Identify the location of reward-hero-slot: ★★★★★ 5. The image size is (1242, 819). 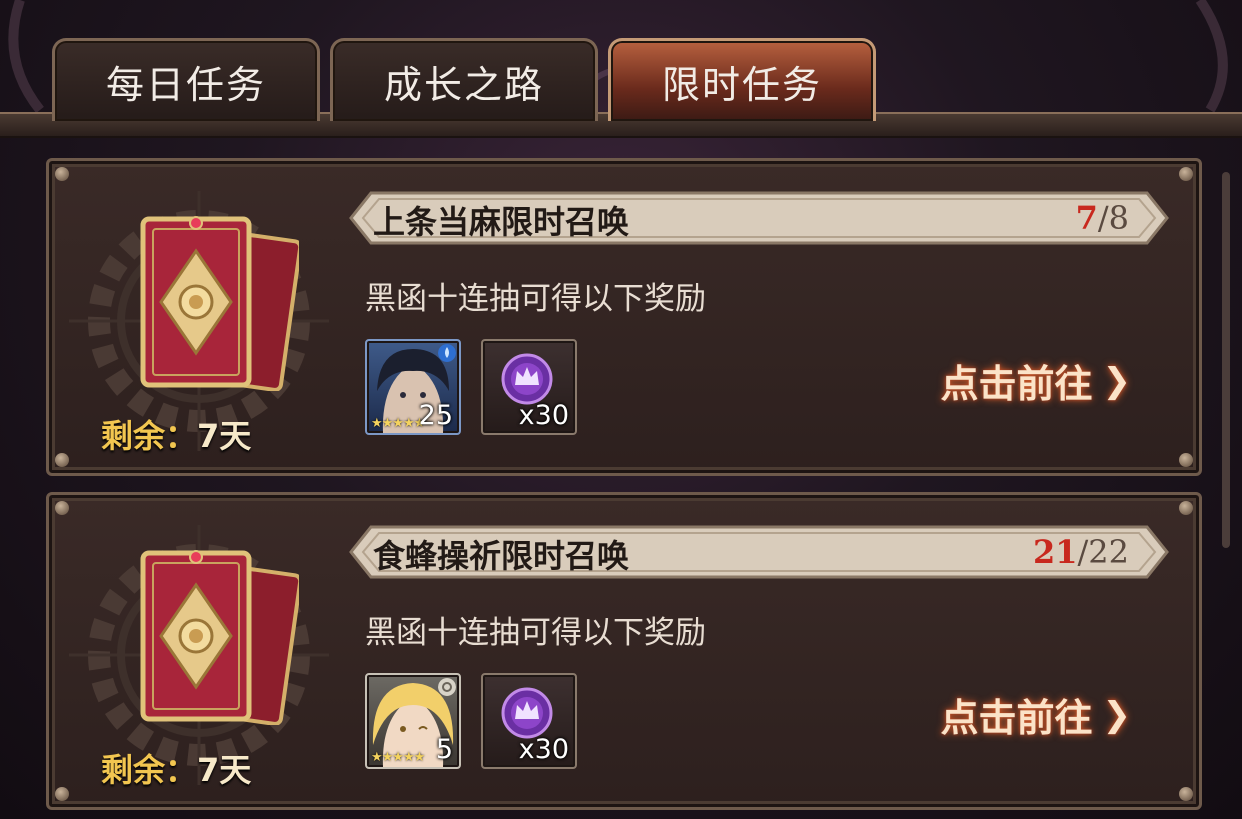
(413, 721).